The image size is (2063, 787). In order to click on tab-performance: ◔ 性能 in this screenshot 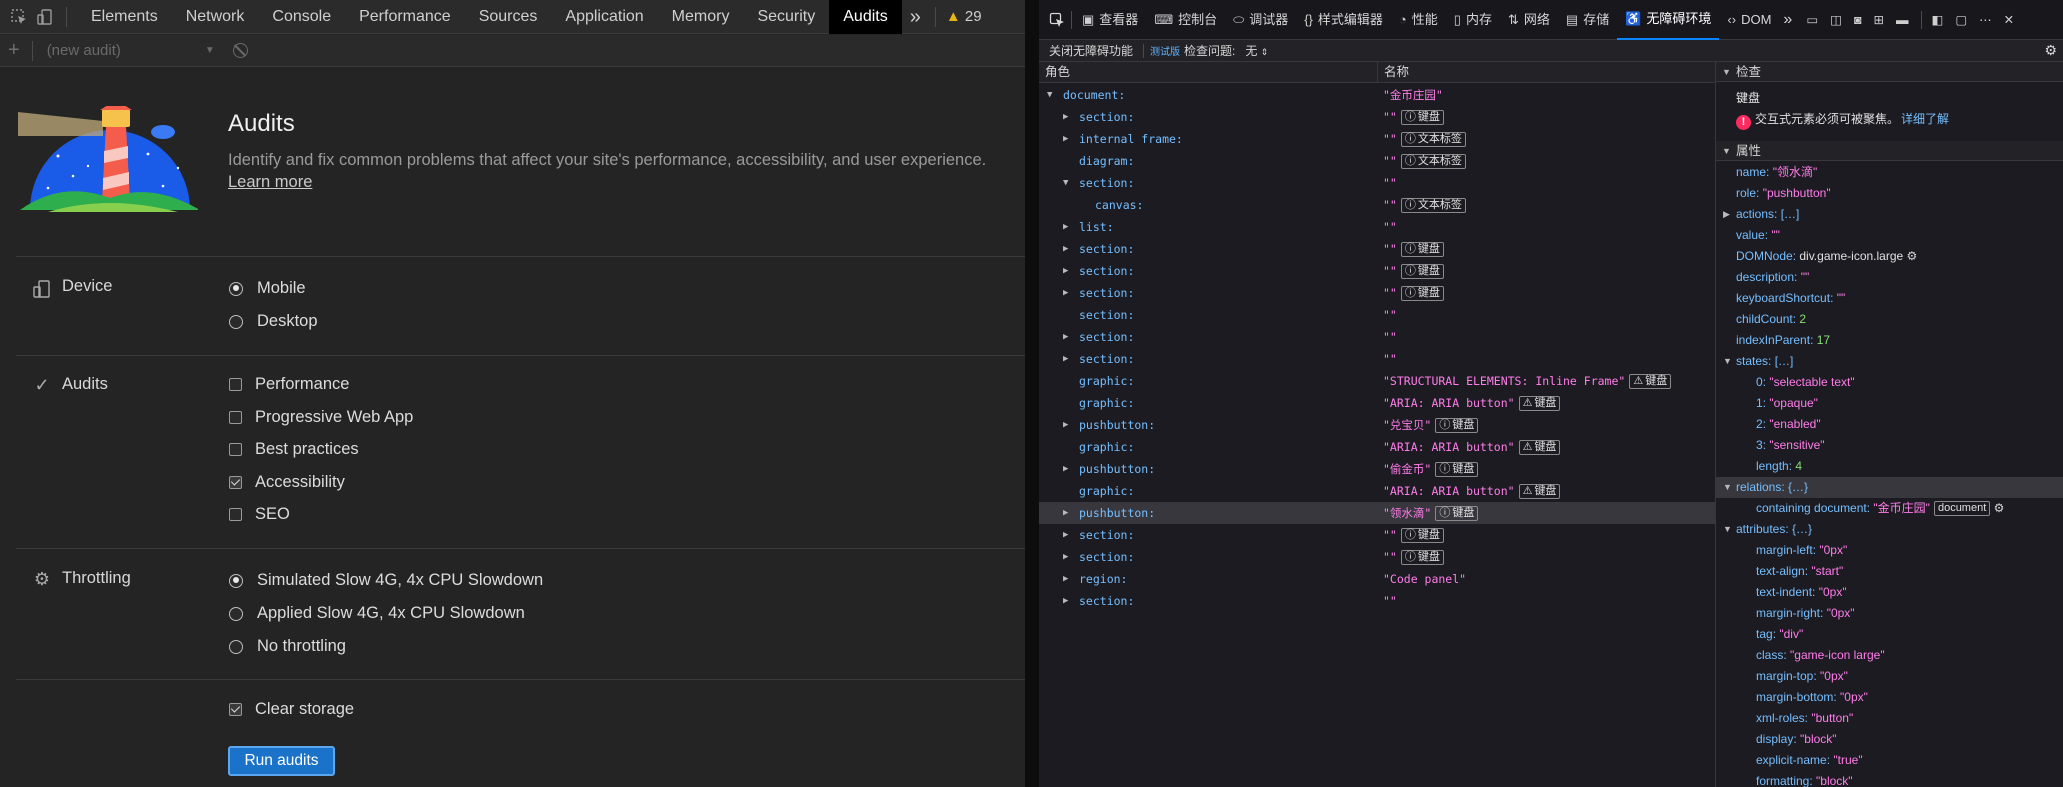, I will do `click(1418, 20)`.